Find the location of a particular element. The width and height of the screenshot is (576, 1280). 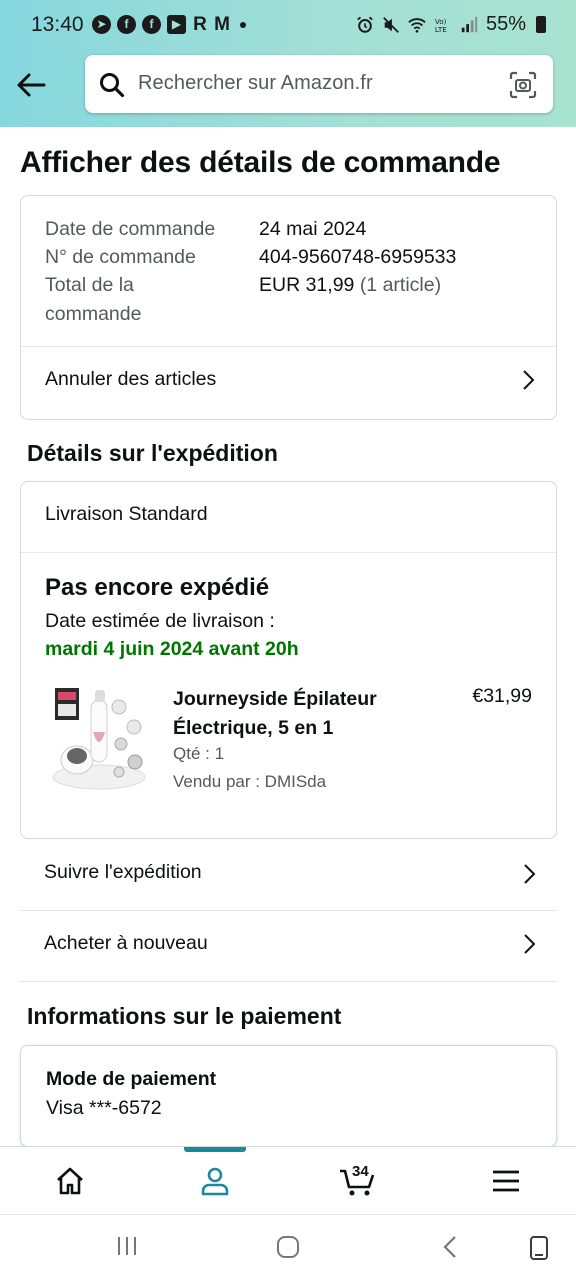

search-icon is located at coordinates (112, 85).